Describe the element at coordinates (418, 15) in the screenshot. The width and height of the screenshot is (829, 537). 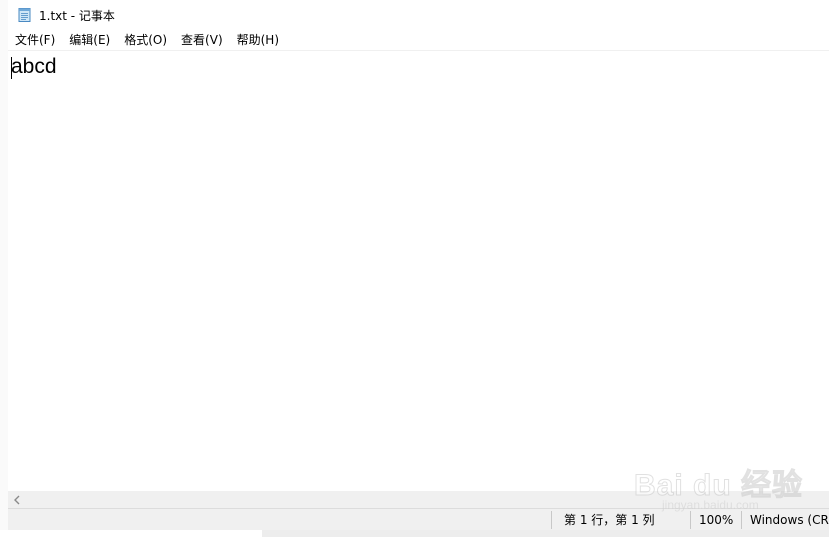
I see `title-bar: 1.txt - 记事本` at that location.